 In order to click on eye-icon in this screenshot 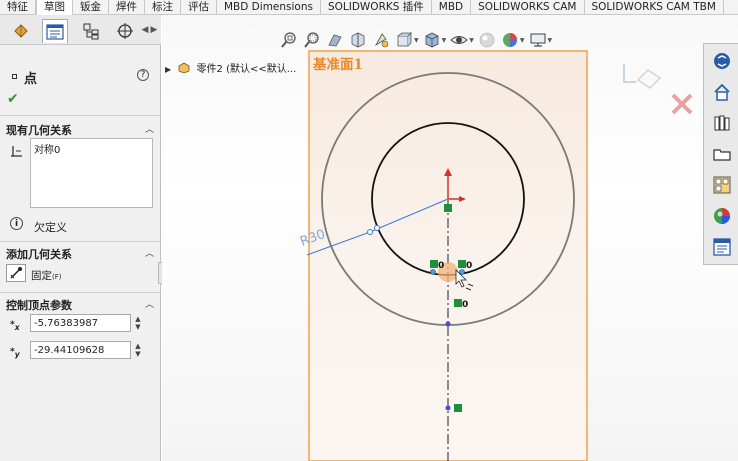, I will do `click(459, 40)`.